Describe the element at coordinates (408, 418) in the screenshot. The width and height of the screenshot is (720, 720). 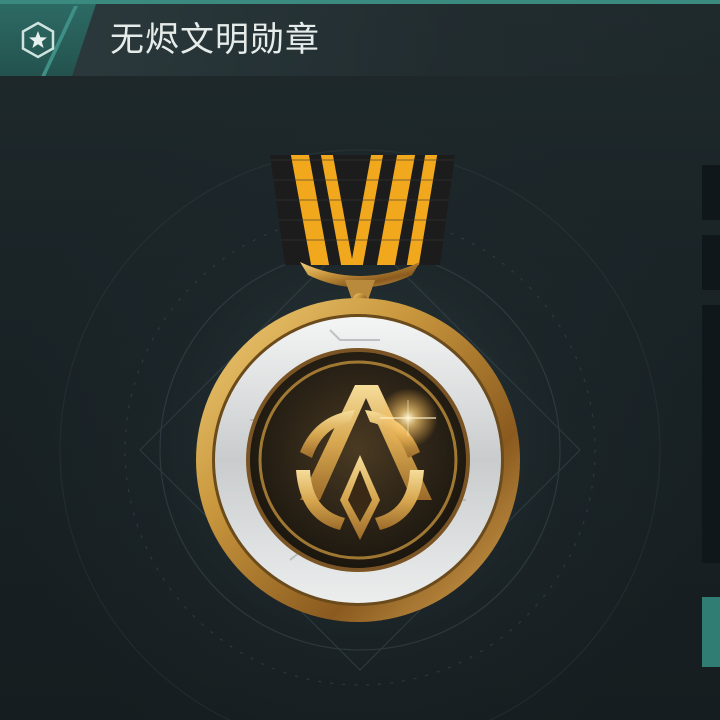
I see `sparkle-highlight` at that location.